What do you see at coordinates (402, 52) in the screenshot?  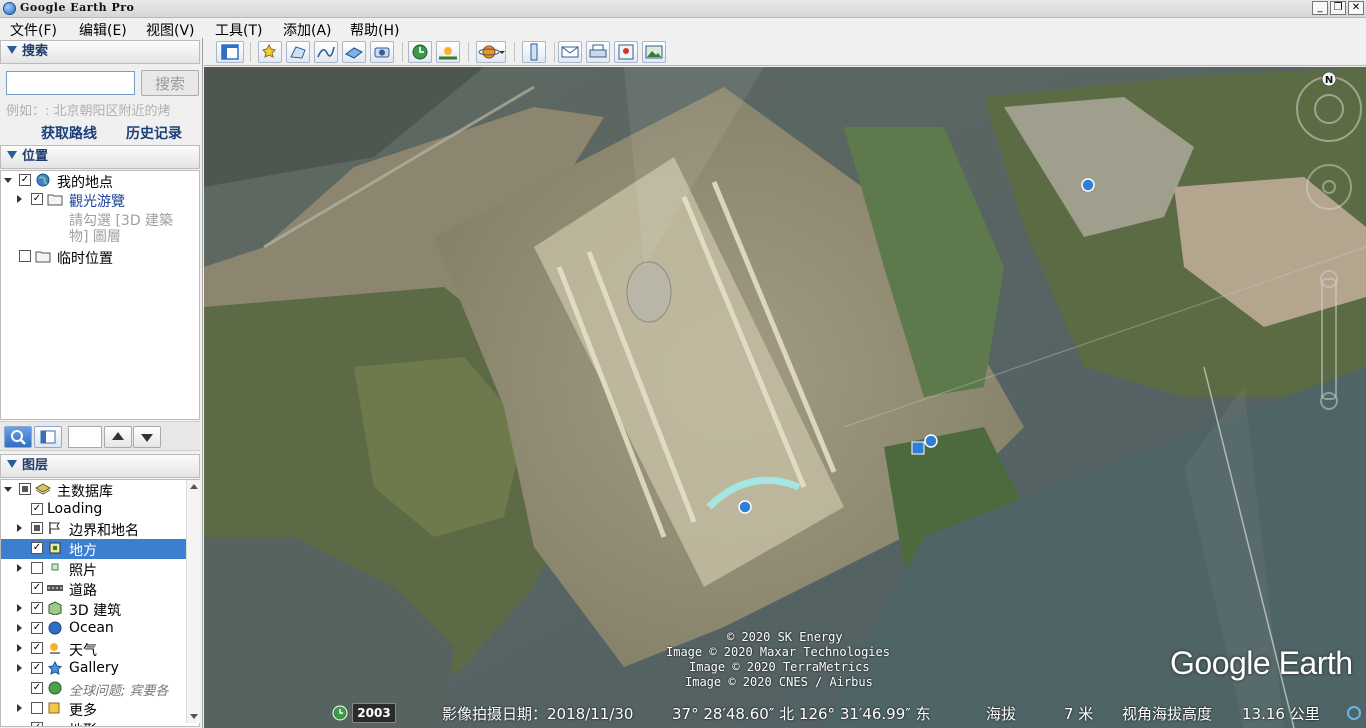 I see `toolbar-separator` at bounding box center [402, 52].